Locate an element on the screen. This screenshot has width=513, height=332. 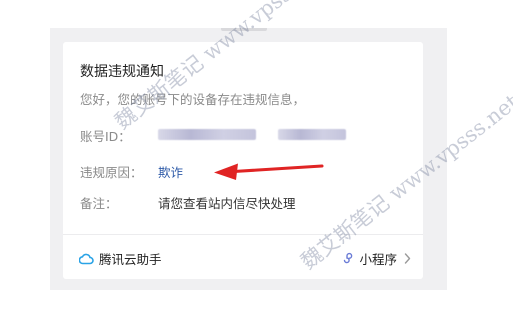
drag-handle is located at coordinates (244, 29).